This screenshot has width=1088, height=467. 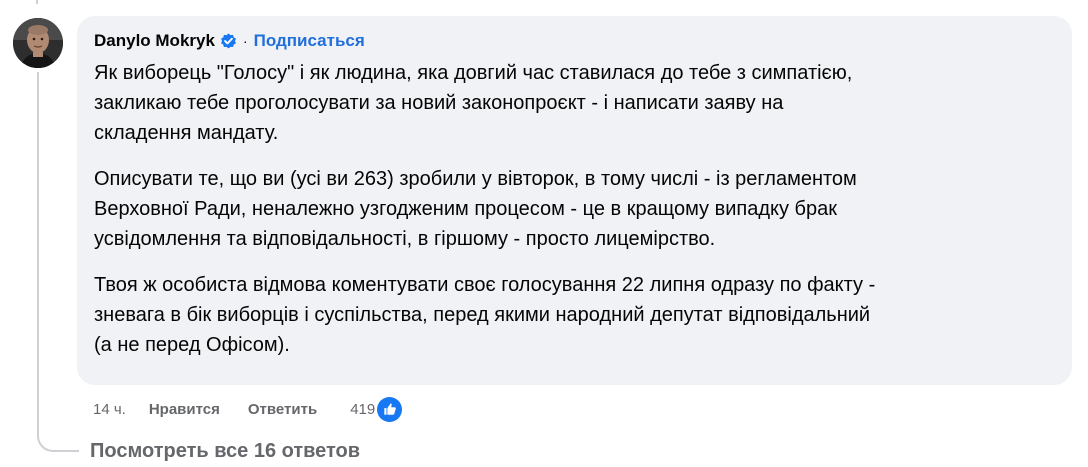 I want to click on subscribe-button: Подписаться, so click(x=309, y=41).